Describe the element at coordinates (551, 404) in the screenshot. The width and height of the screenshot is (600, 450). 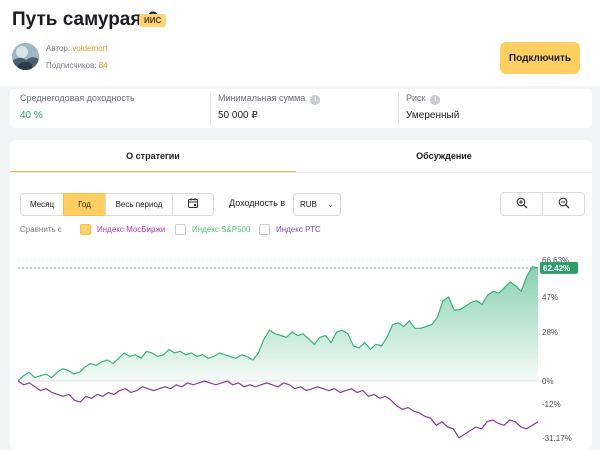
I see `y-tick-label: -12%` at that location.